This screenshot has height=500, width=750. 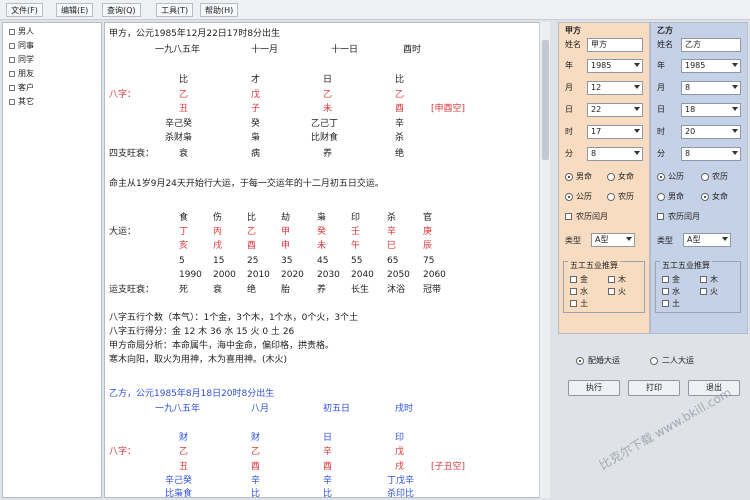 What do you see at coordinates (615, 110) in the screenshot?
I see `party-a-day-select: 22` at bounding box center [615, 110].